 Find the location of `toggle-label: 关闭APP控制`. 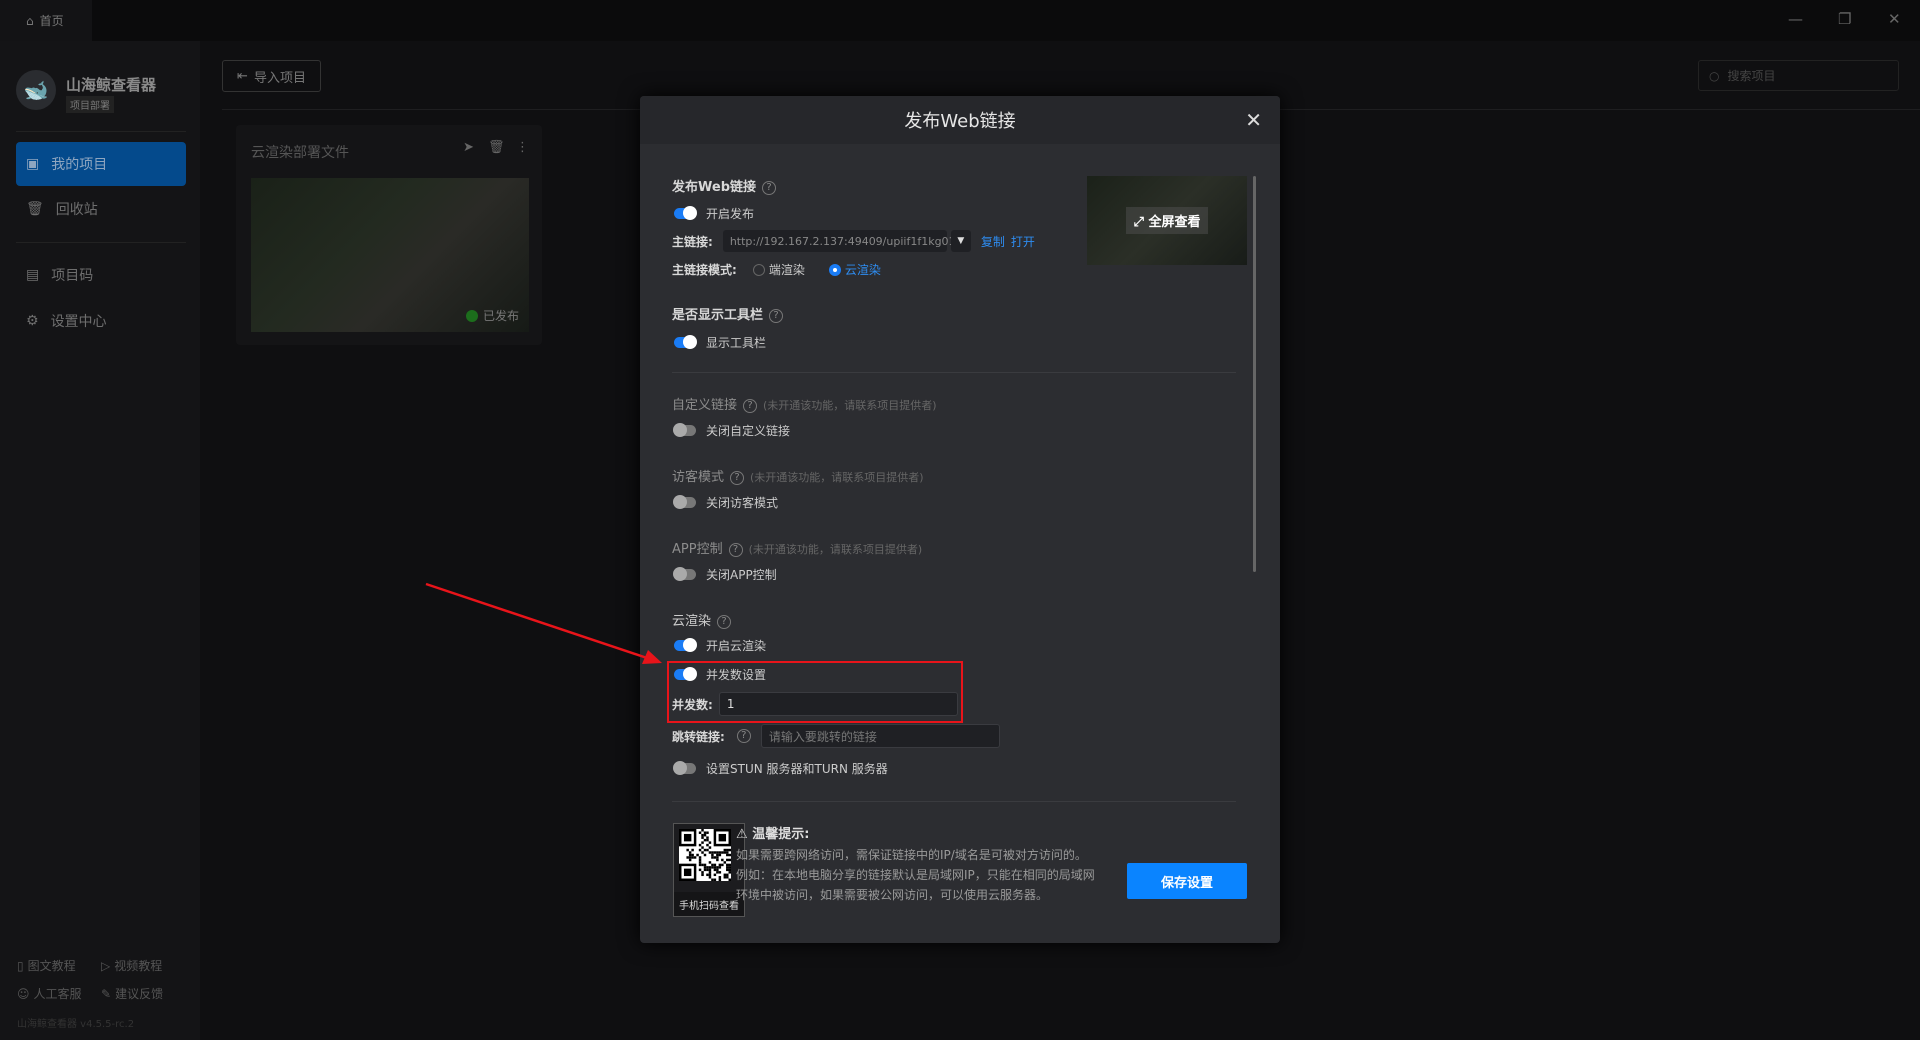

toggle-label: 关闭APP控制 is located at coordinates (741, 575).